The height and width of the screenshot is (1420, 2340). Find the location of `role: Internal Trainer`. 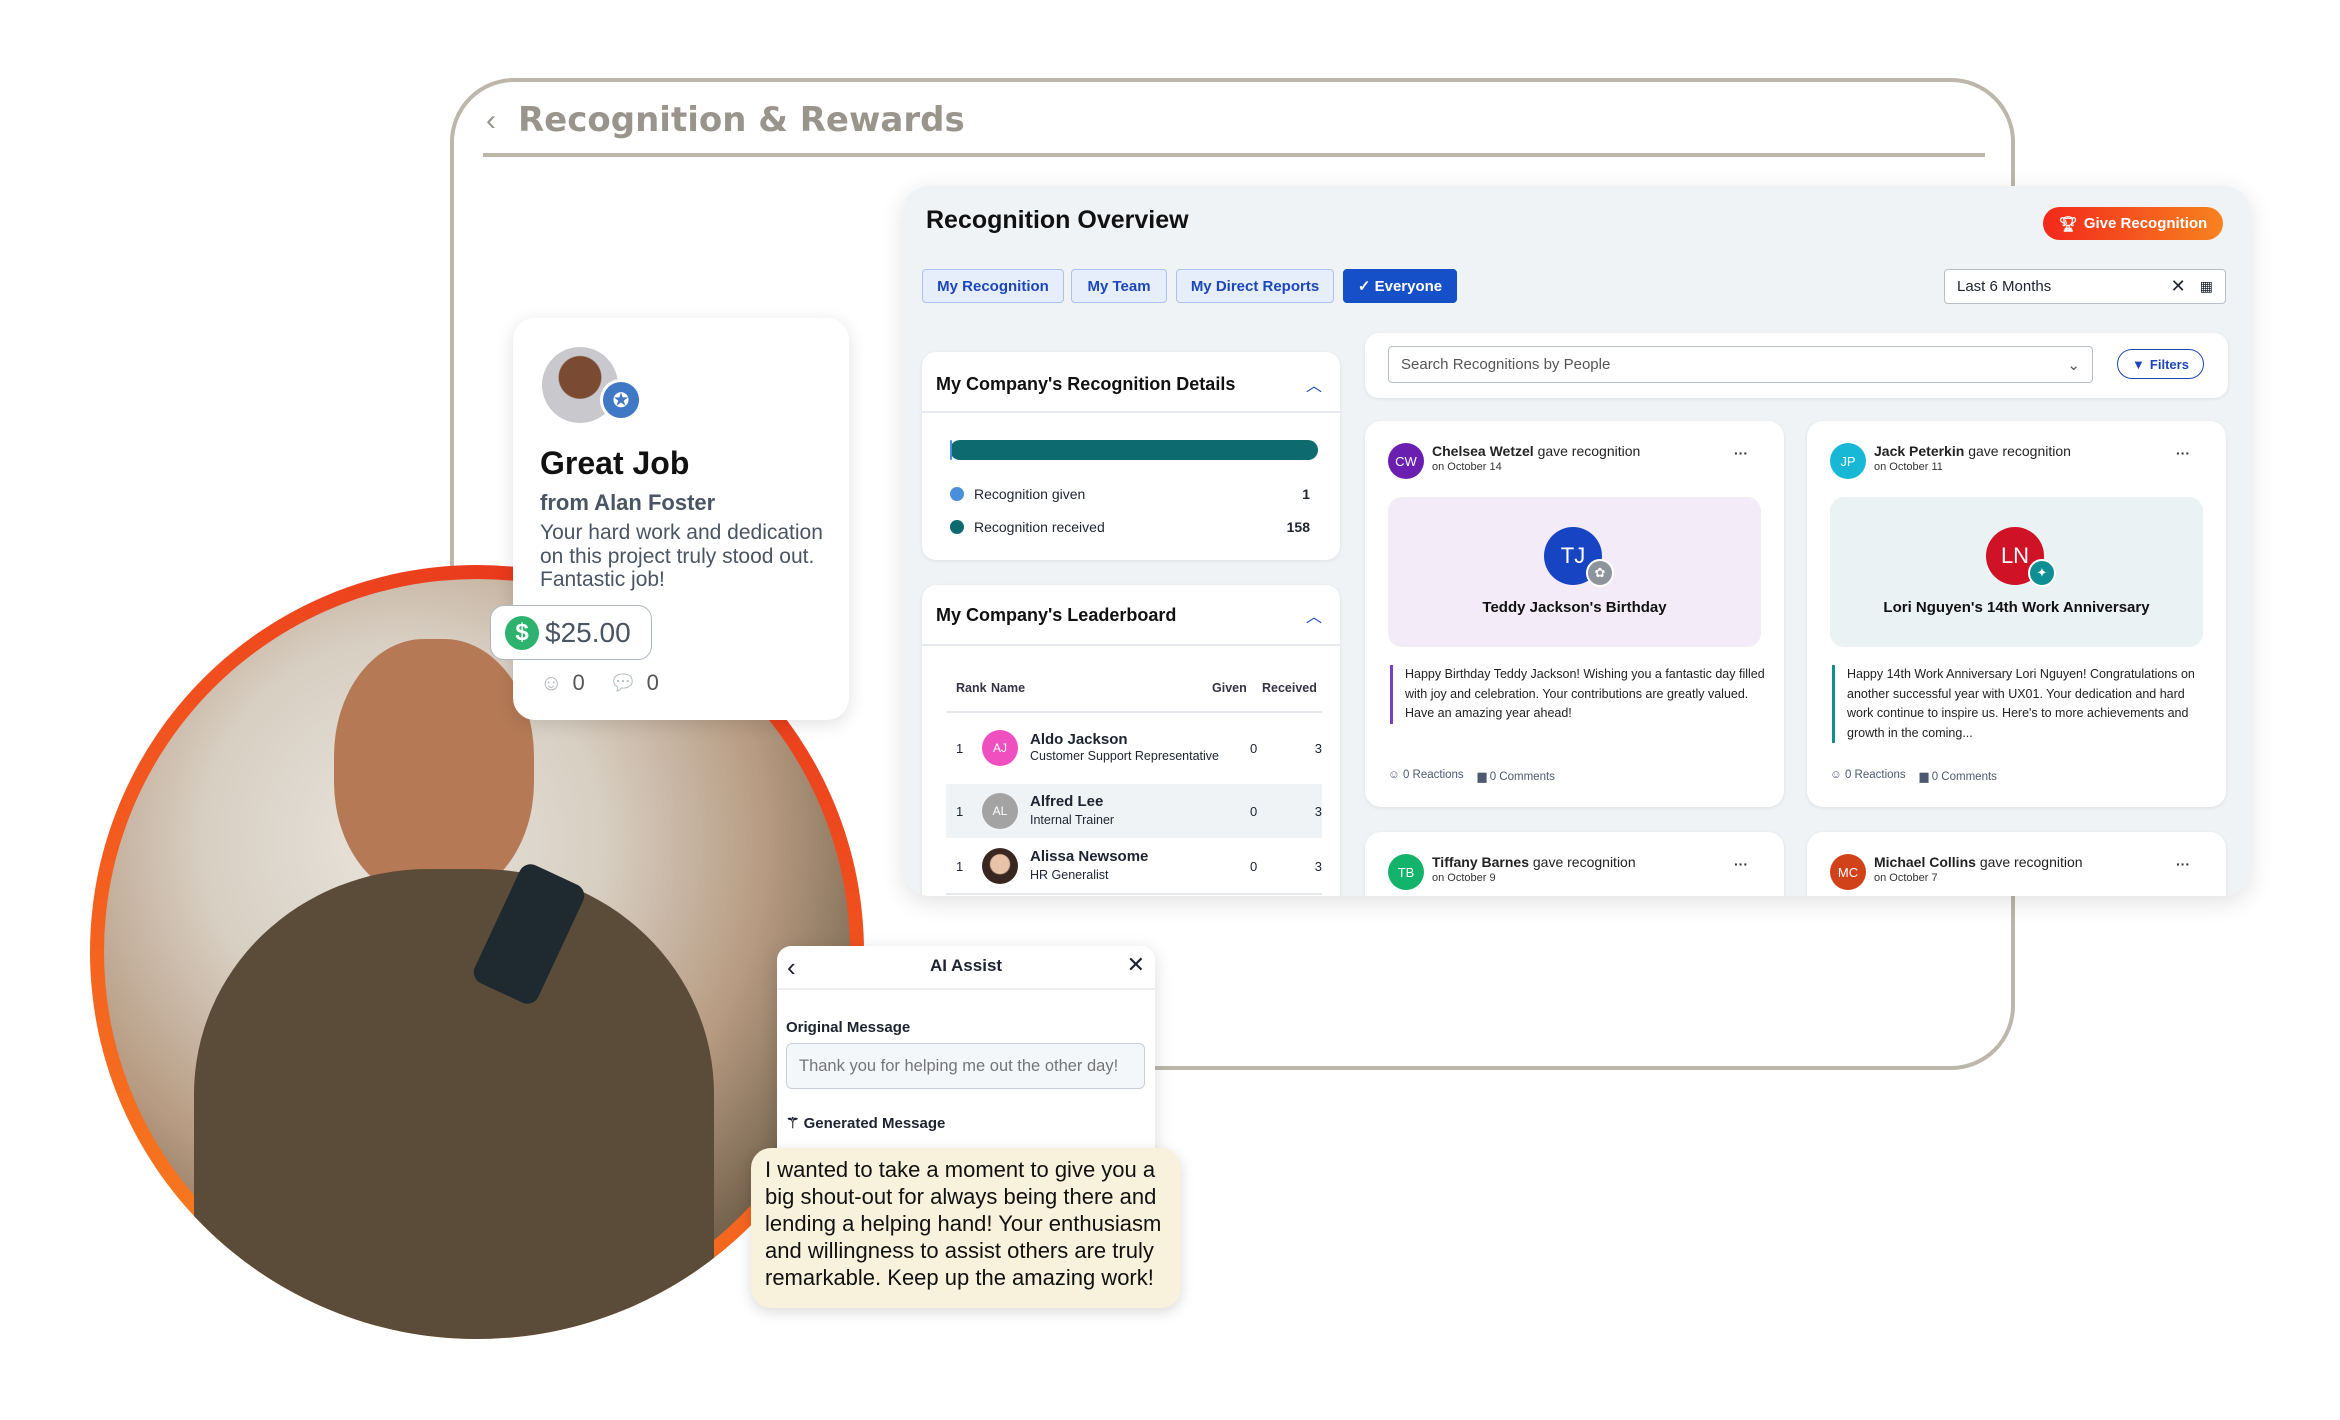

role: Internal Trainer is located at coordinates (1072, 820).